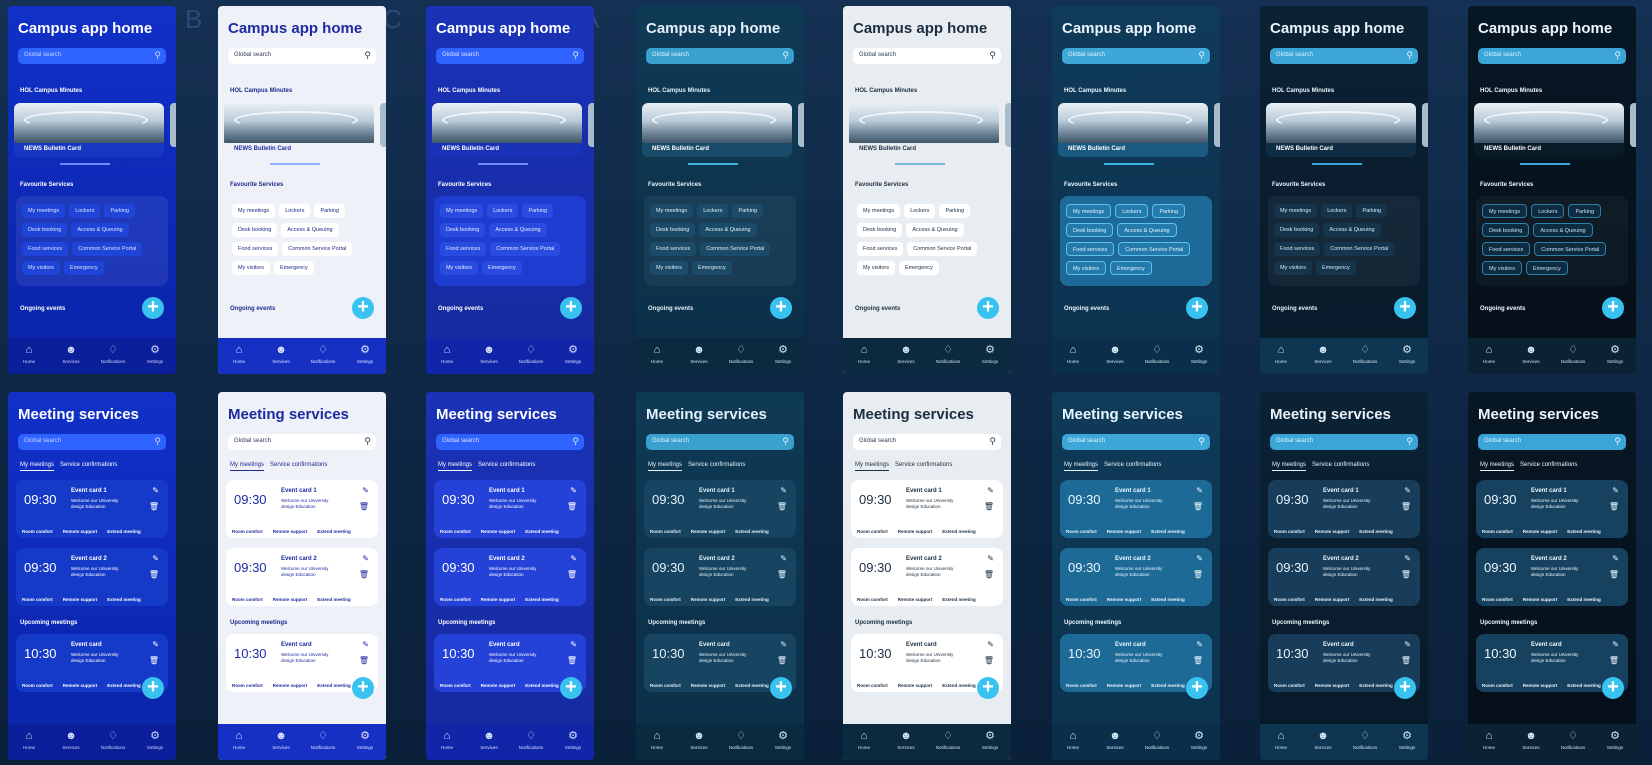 The width and height of the screenshot is (1652, 765). I want to click on service-chip: Lockers, so click(295, 211).